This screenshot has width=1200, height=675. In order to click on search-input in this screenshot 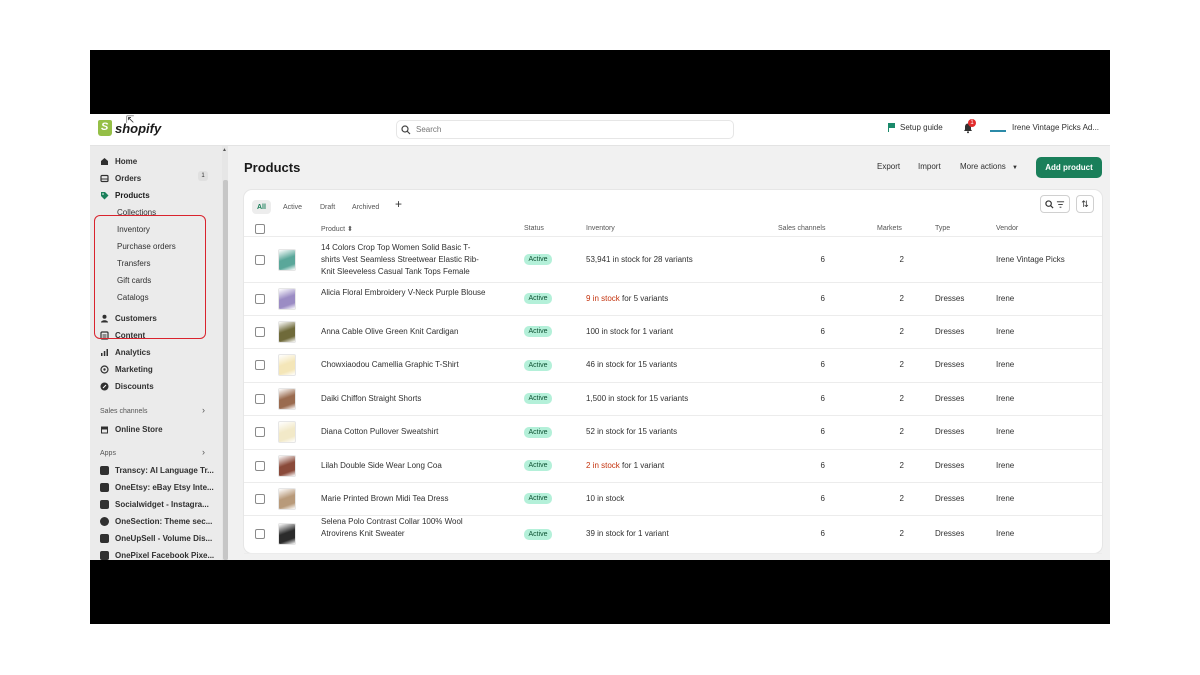, I will do `click(566, 129)`.